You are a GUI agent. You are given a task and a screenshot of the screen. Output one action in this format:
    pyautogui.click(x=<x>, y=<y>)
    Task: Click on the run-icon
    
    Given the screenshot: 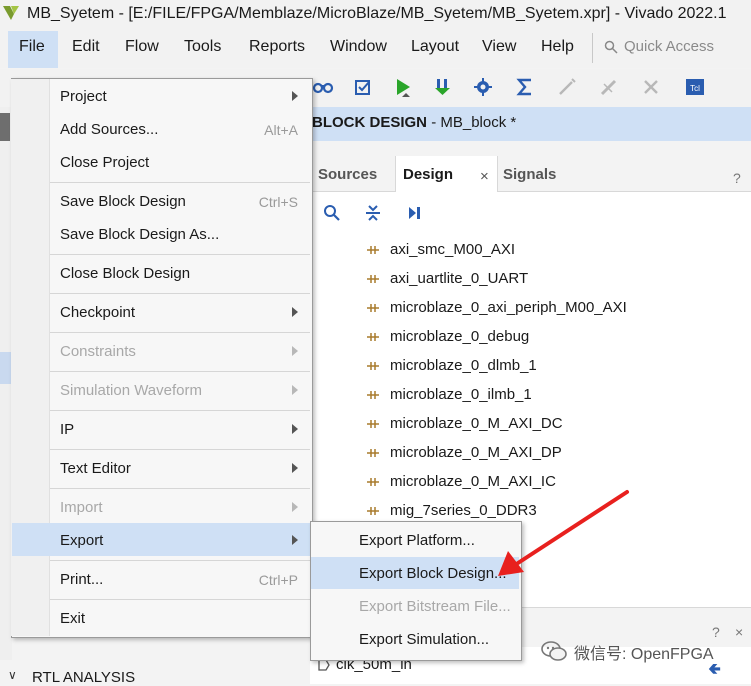 What is the action you would take?
    pyautogui.click(x=403, y=87)
    